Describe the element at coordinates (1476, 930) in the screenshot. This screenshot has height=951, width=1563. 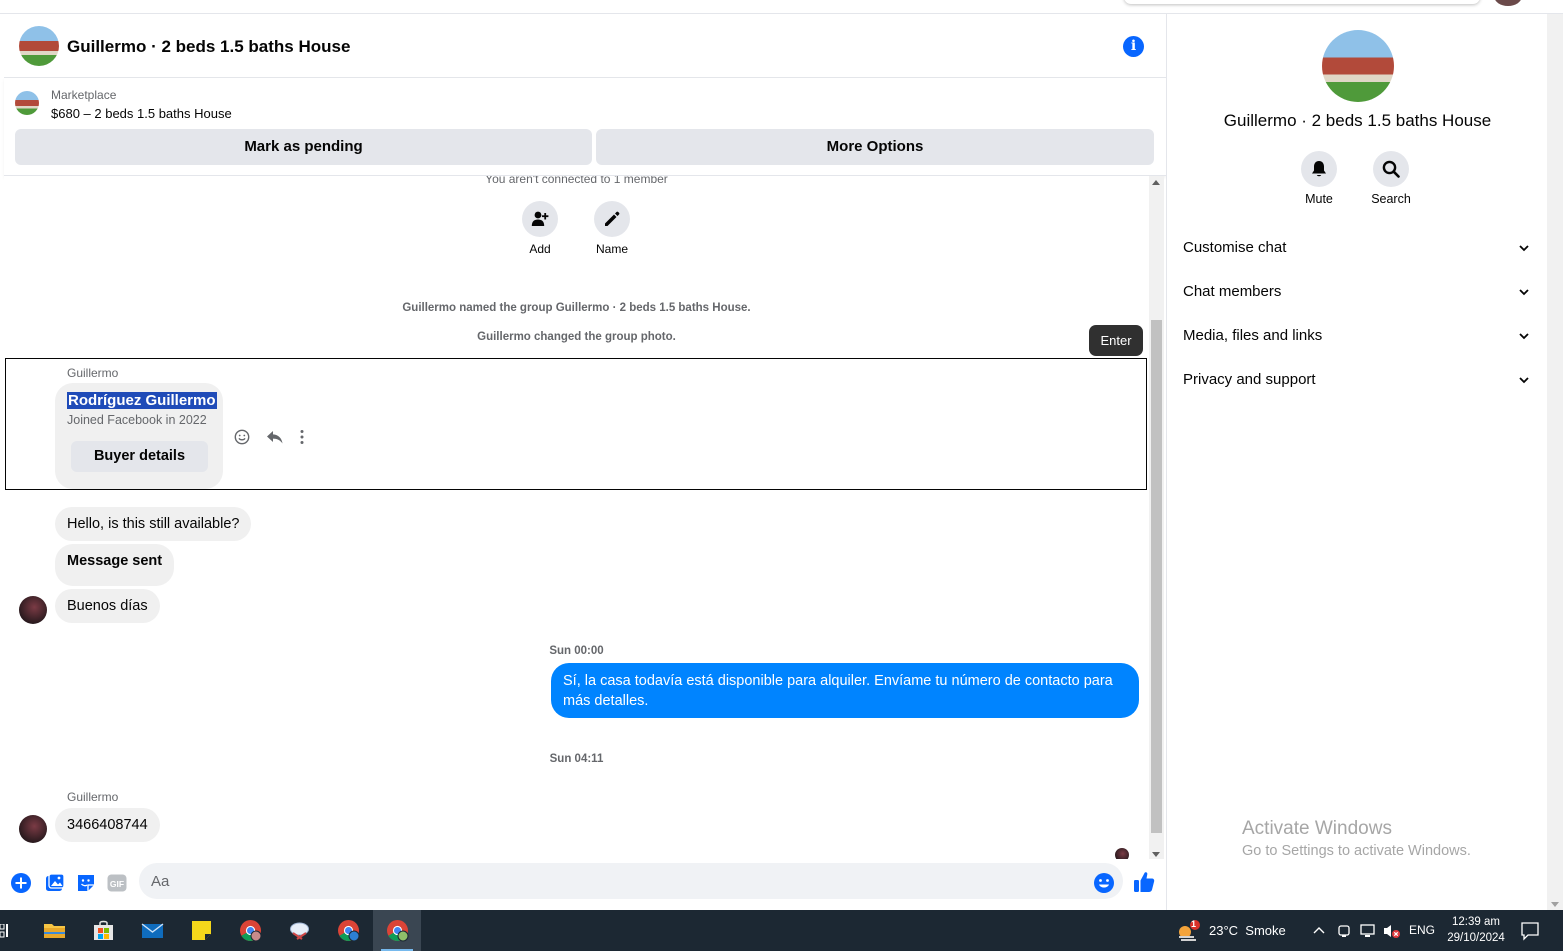
I see `clock: 12:39 am 29/10/2024` at that location.